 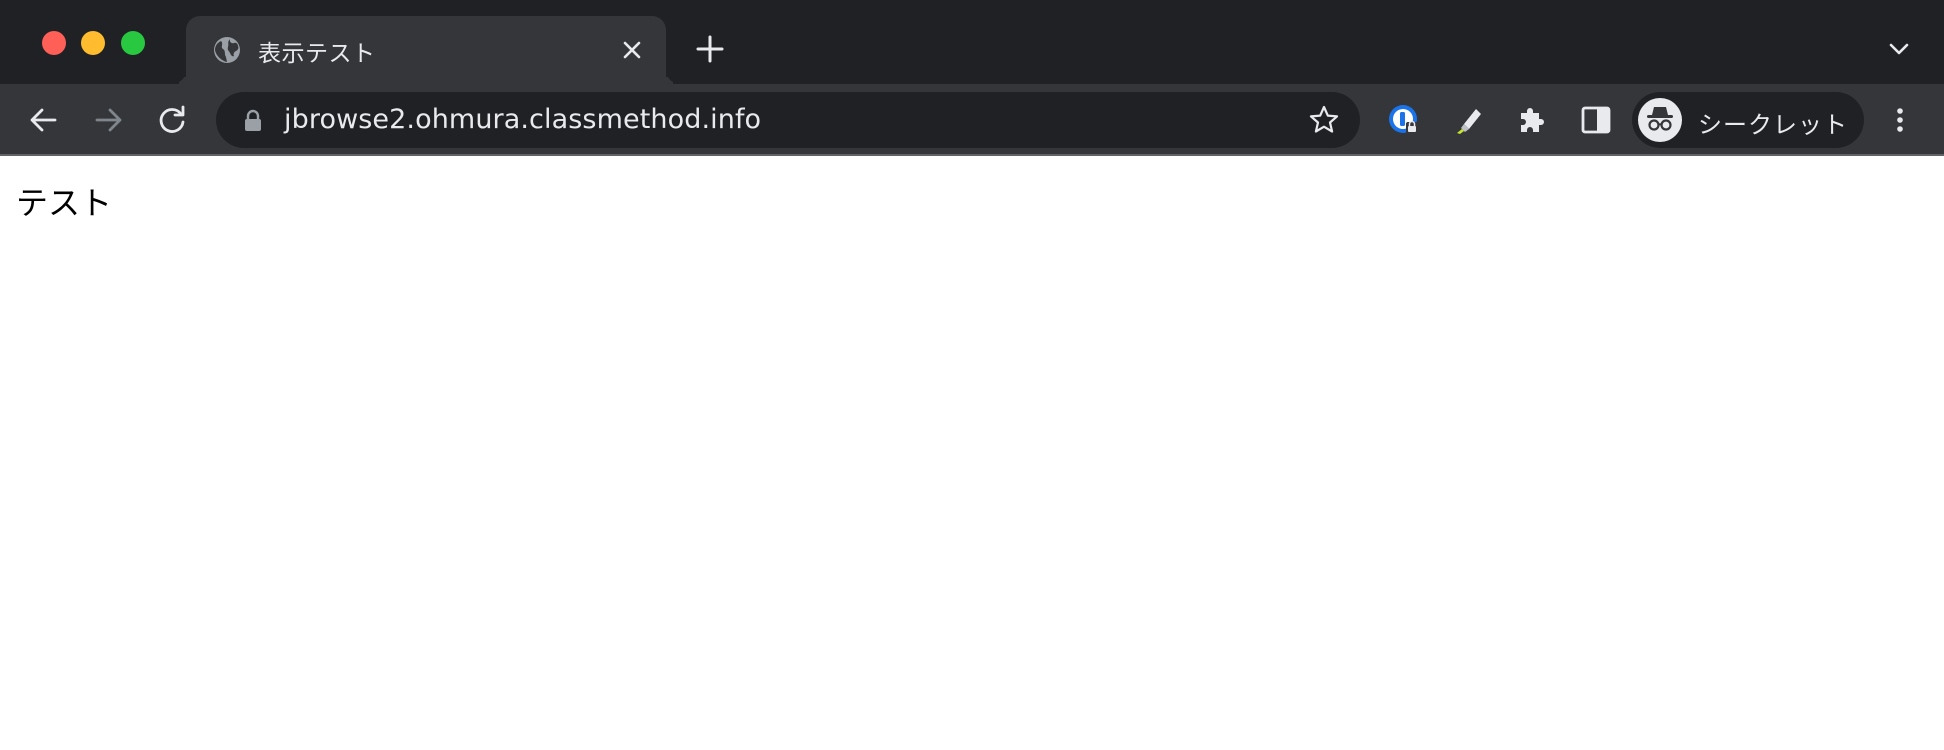 I want to click on lock-icon, so click(x=253, y=121).